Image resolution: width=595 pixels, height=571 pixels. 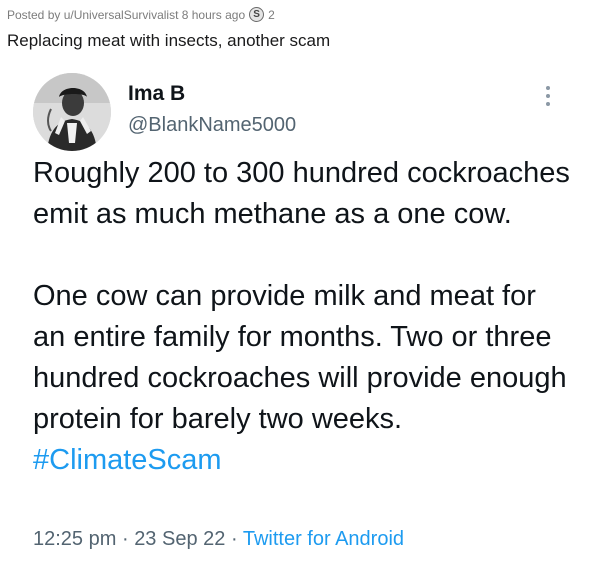 I want to click on author-name: Ima B, so click(x=156, y=94).